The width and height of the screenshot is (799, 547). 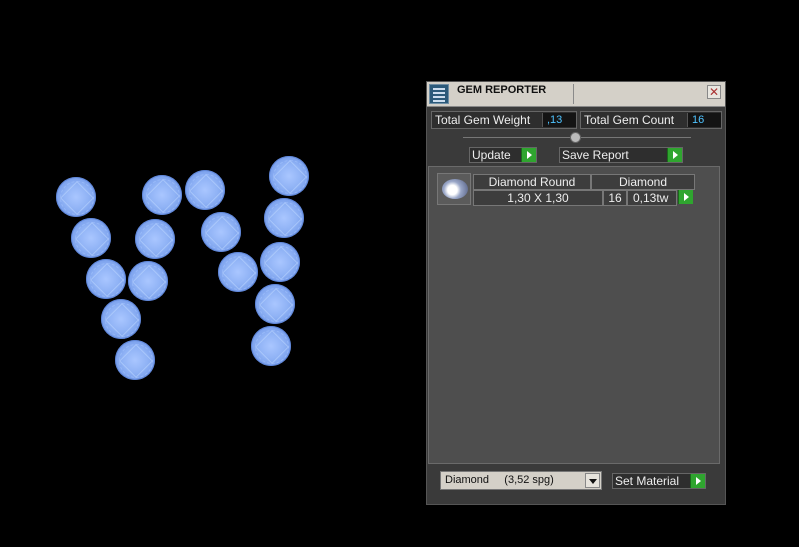 I want to click on title-bar: GEM REPORTER ✕, so click(x=576, y=94).